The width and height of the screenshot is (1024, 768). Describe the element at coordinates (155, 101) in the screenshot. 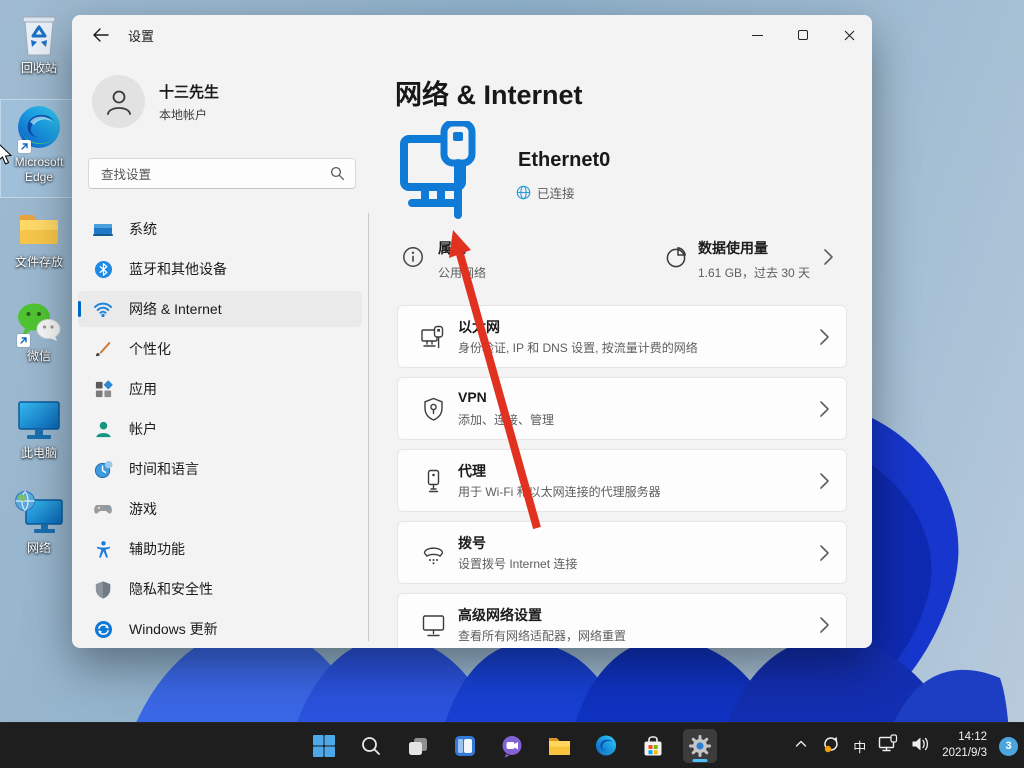

I see `user-profile: 十三先生 本地帐户` at that location.